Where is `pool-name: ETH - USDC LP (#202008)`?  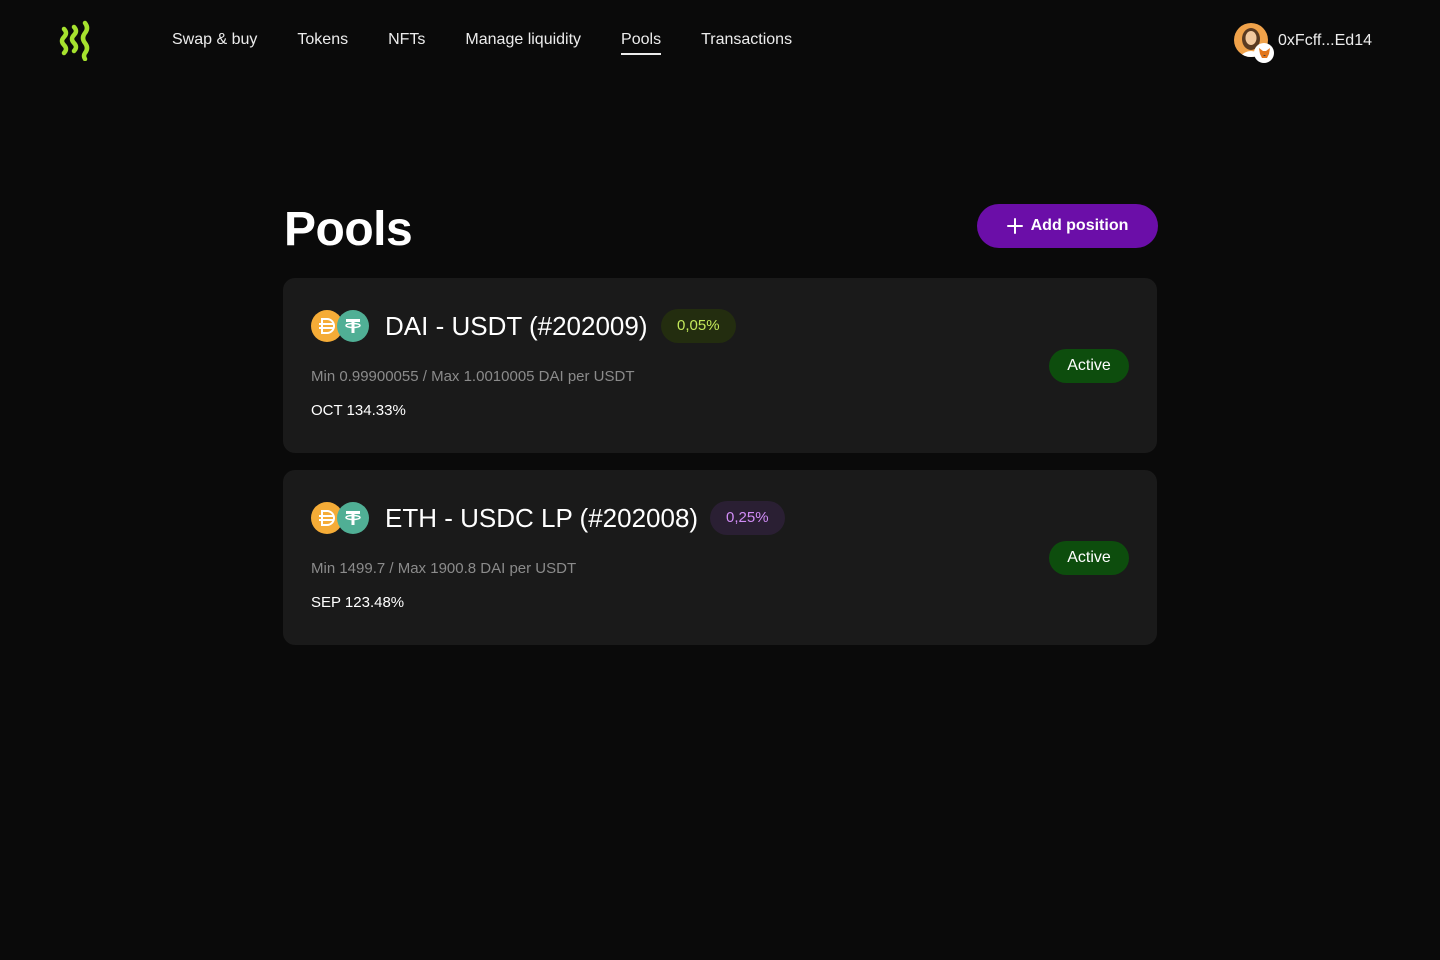 pool-name: ETH - USDC LP (#202008) is located at coordinates (542, 518).